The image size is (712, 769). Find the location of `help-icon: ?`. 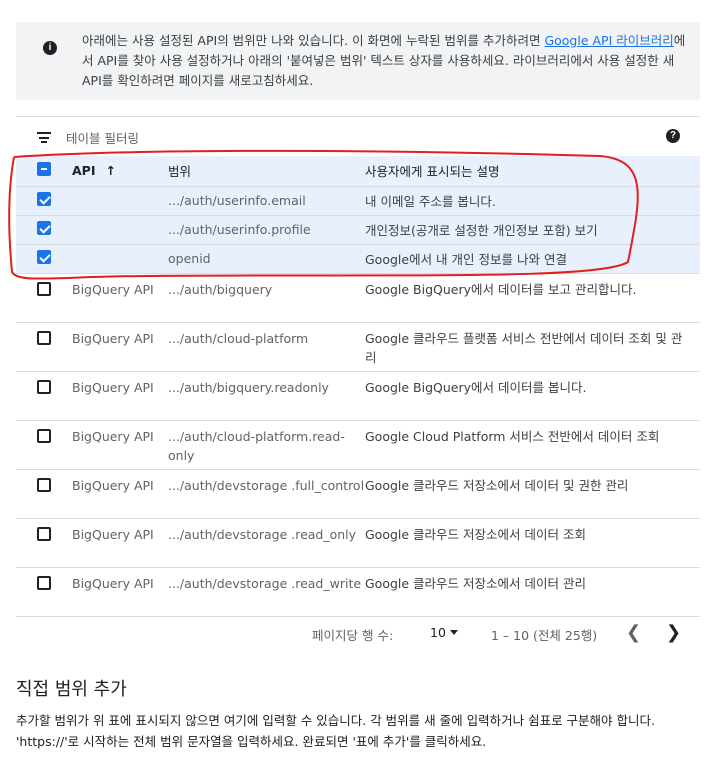

help-icon: ? is located at coordinates (673, 136).